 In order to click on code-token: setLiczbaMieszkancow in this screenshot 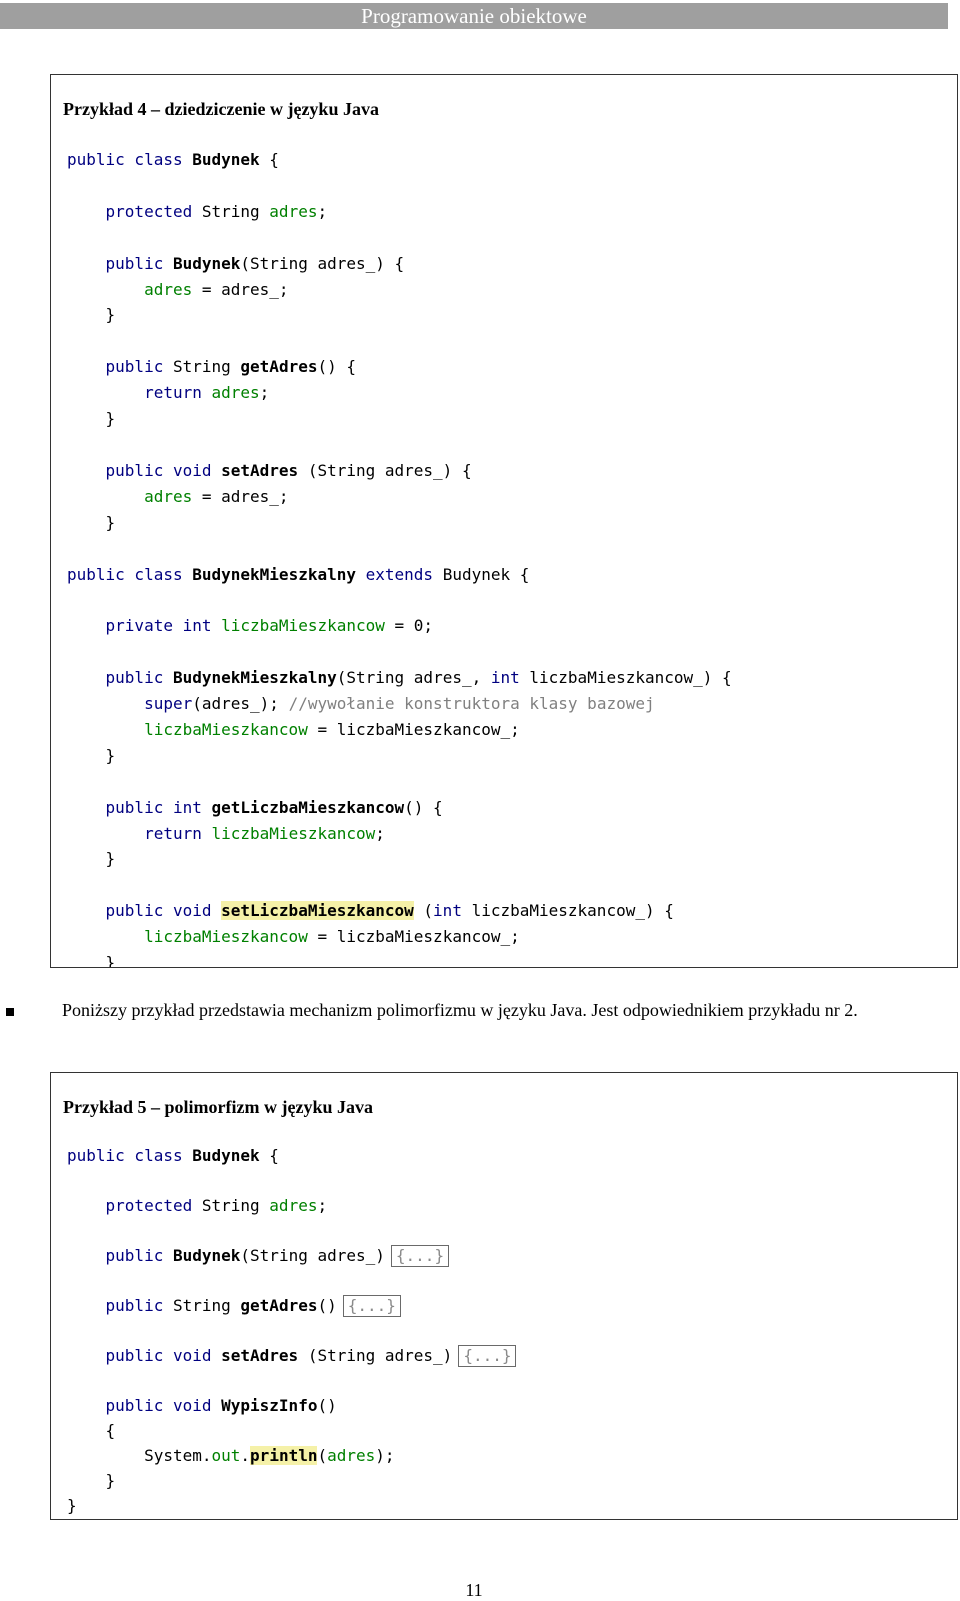, I will do `click(317, 911)`.